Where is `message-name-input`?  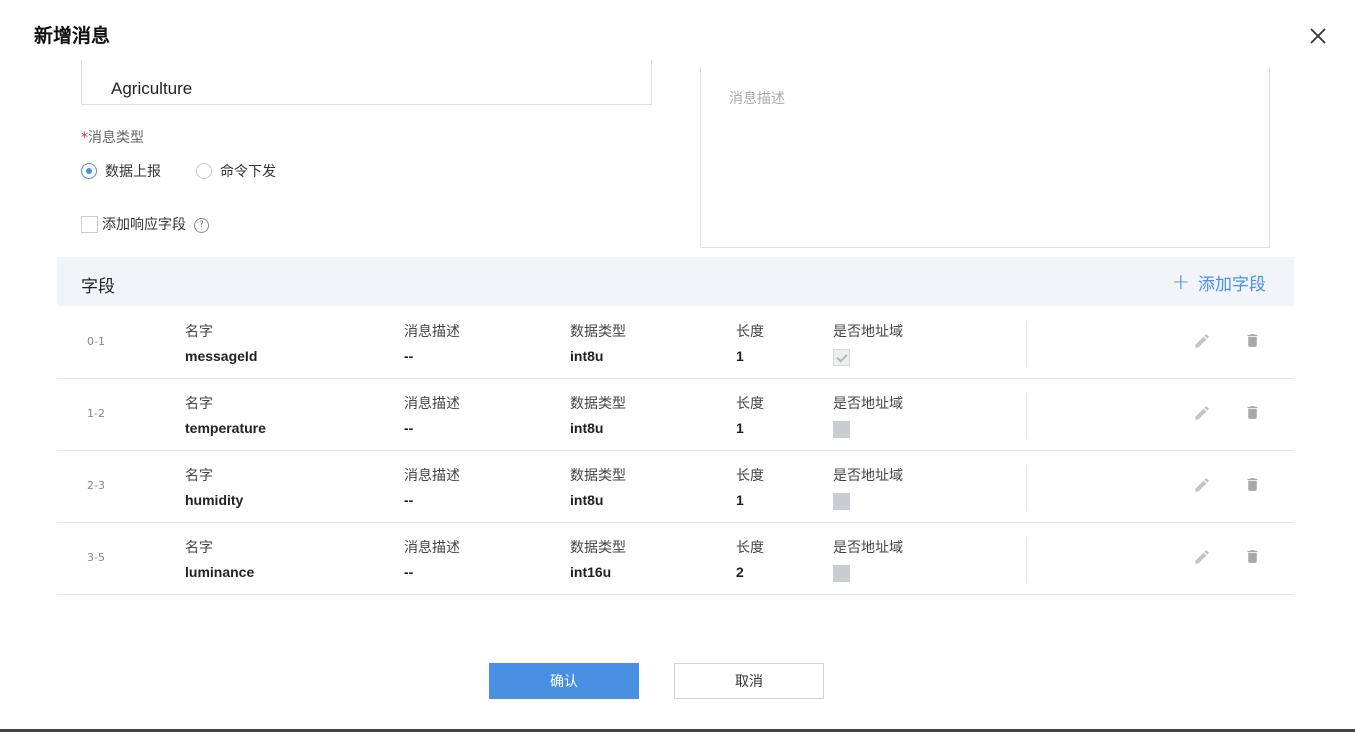
message-name-input is located at coordinates (366, 82).